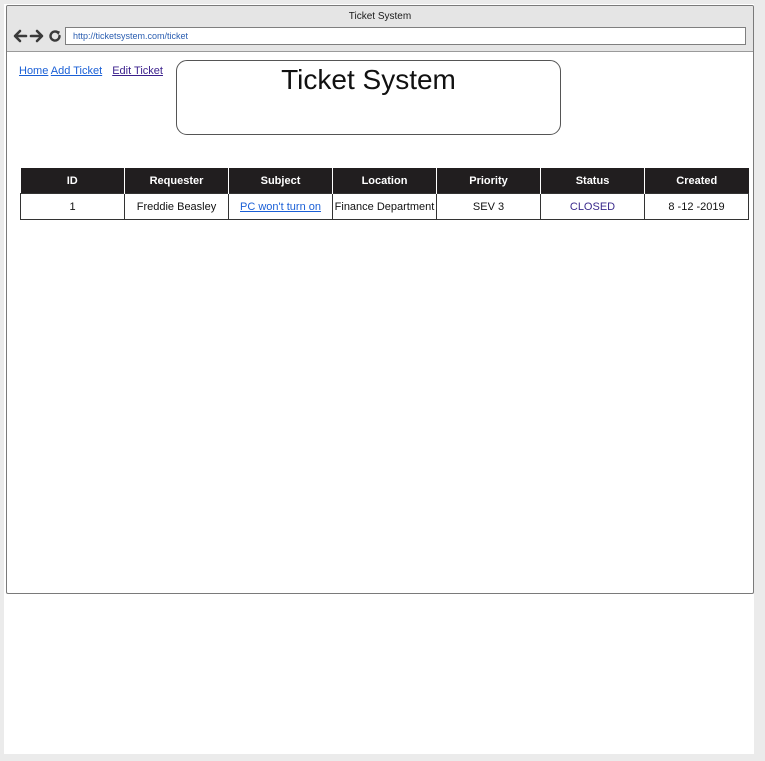  What do you see at coordinates (405, 36) in the screenshot?
I see `url-input: http://ticketsystem.com/ticket` at bounding box center [405, 36].